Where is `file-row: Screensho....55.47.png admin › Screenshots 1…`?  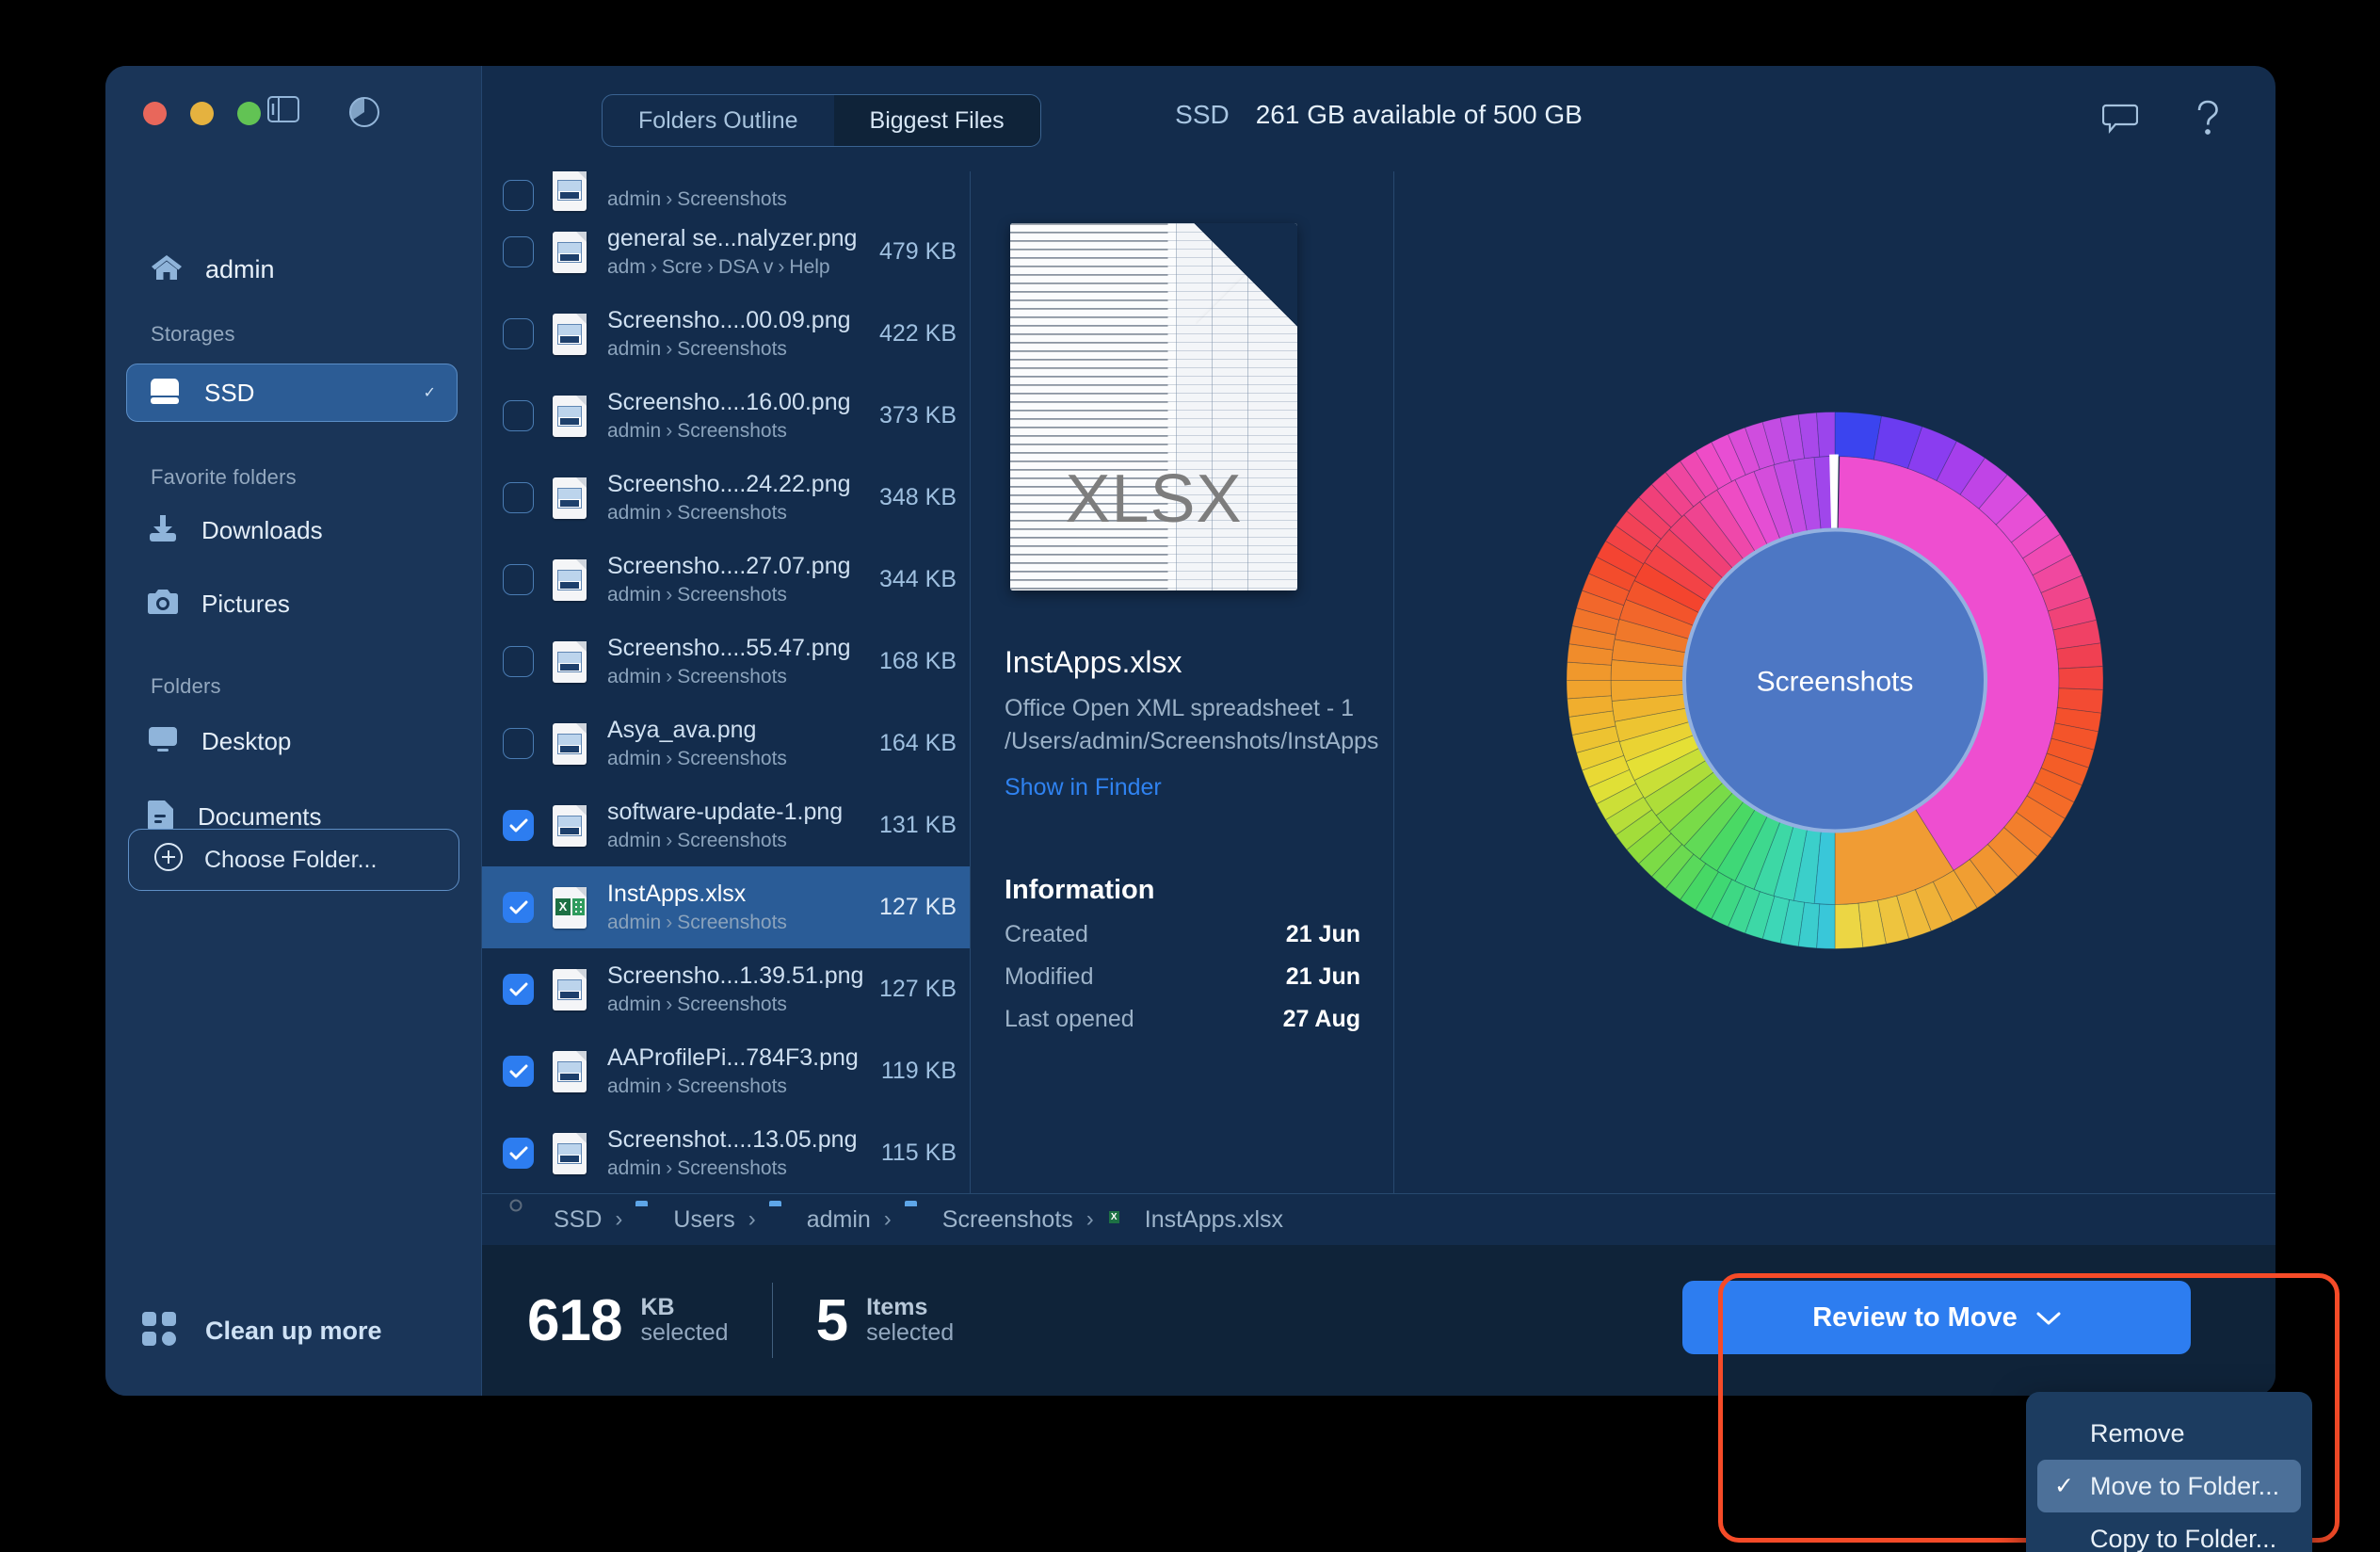 file-row: Screensho....55.47.png admin › Screenshots 1… is located at coordinates (726, 662).